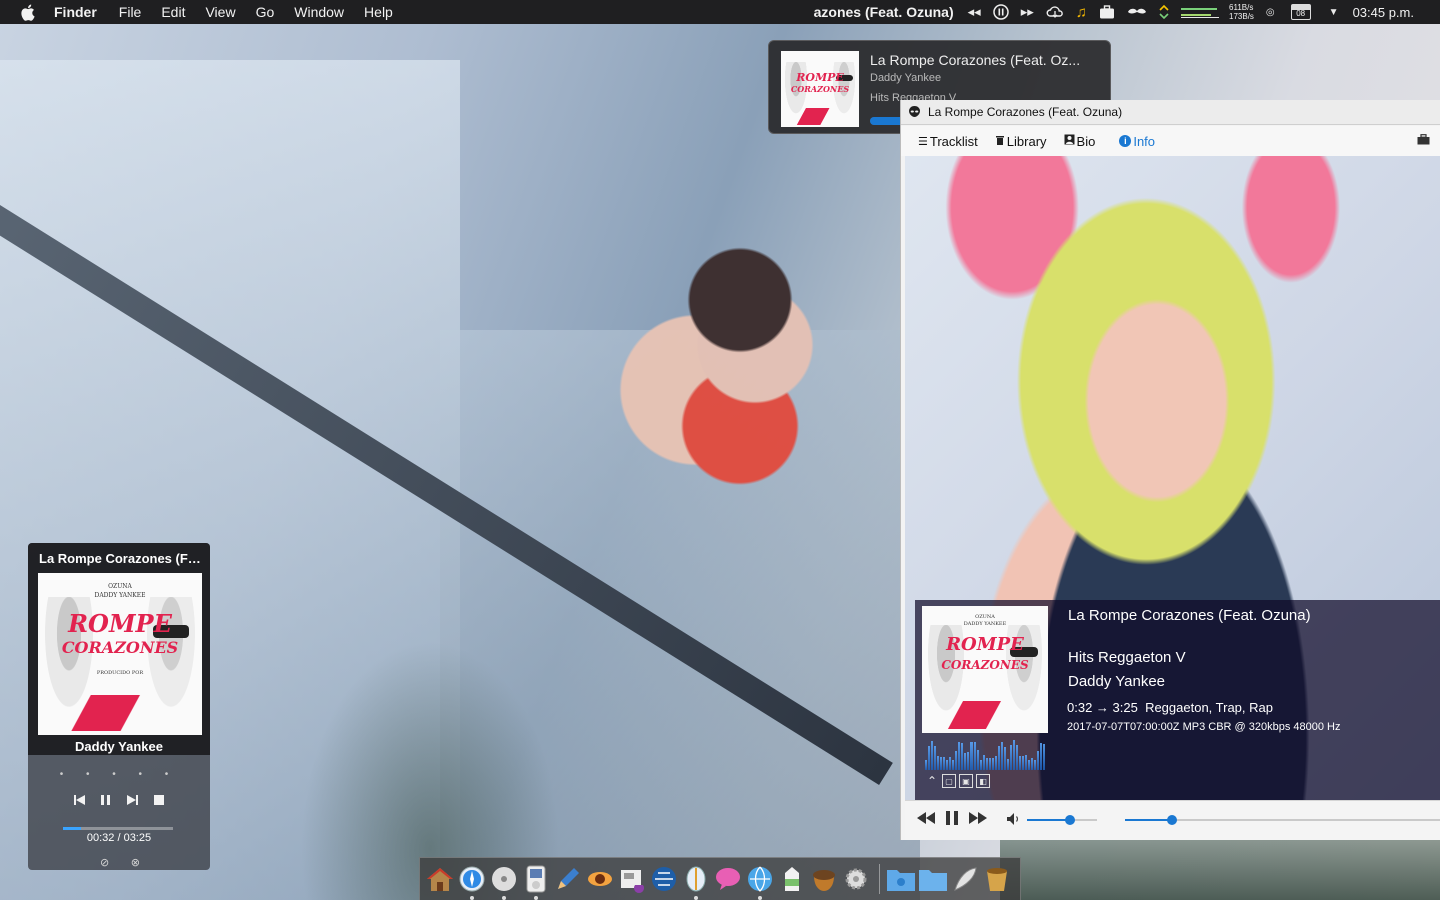 This screenshot has height=900, width=1440. I want to click on rewind-icon: ◂◂, so click(974, 12).